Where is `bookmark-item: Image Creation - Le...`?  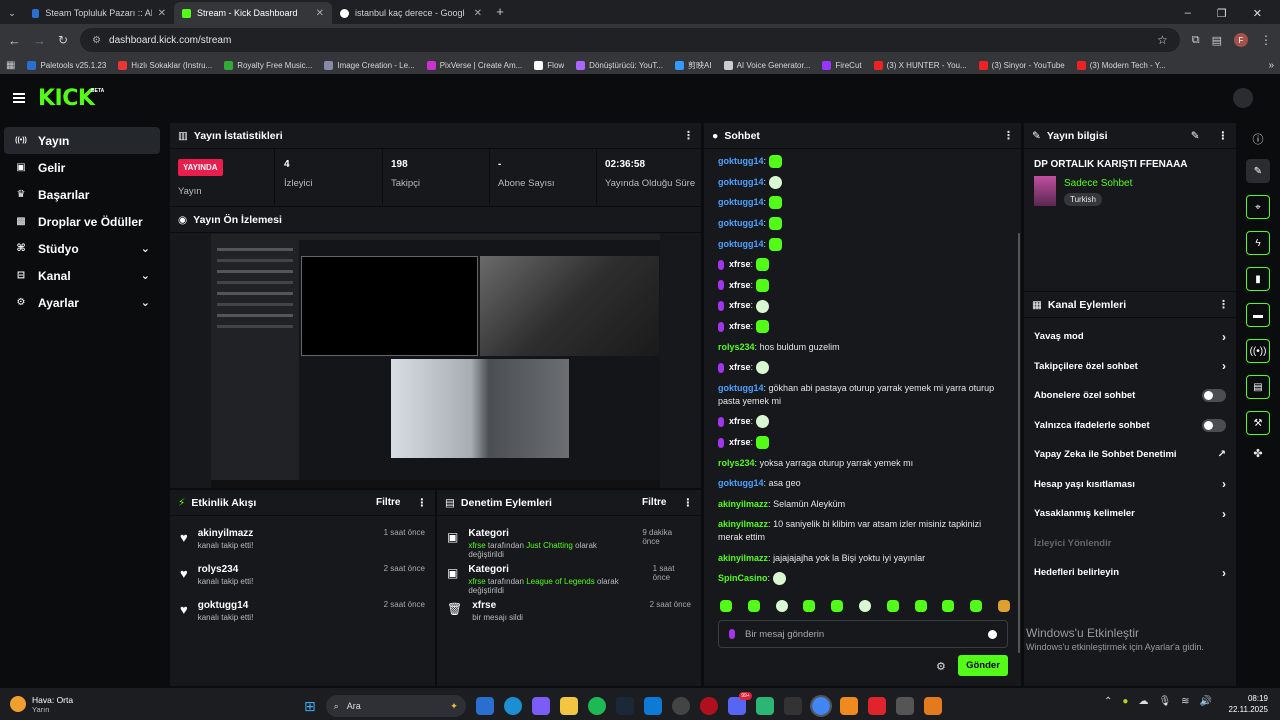
bookmark-item: Image Creation - Le... is located at coordinates (369, 65).